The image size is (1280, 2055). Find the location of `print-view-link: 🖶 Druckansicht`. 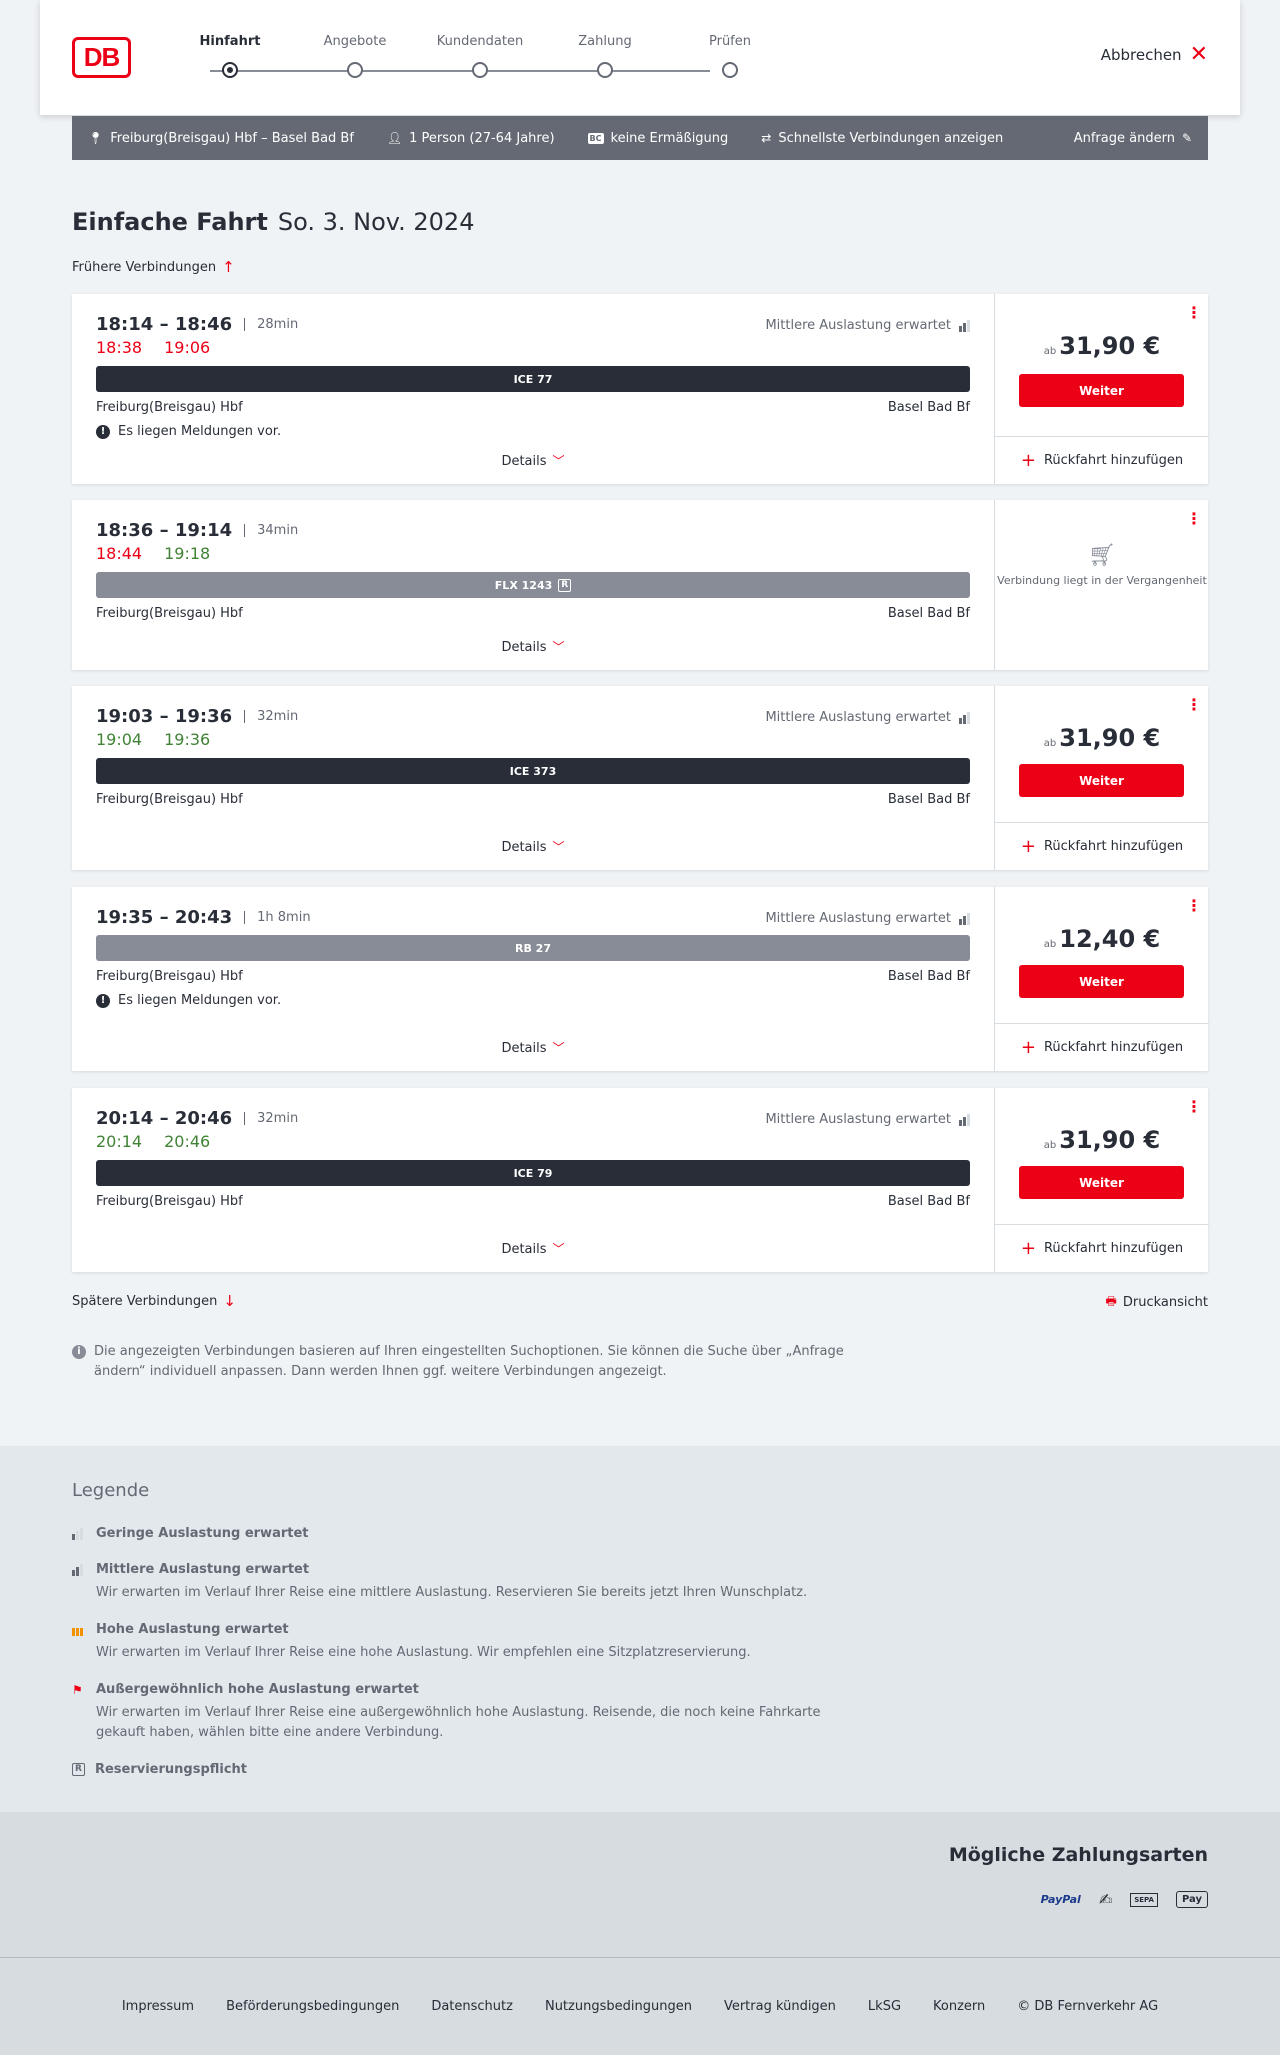

print-view-link: 🖶 Druckansicht is located at coordinates (1157, 1302).